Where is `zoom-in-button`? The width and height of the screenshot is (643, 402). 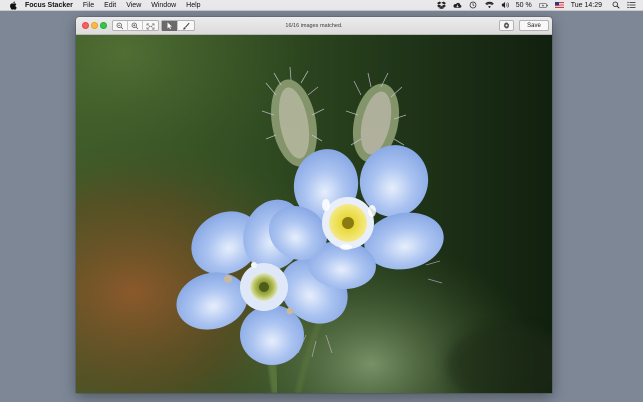 zoom-in-button is located at coordinates (135, 26).